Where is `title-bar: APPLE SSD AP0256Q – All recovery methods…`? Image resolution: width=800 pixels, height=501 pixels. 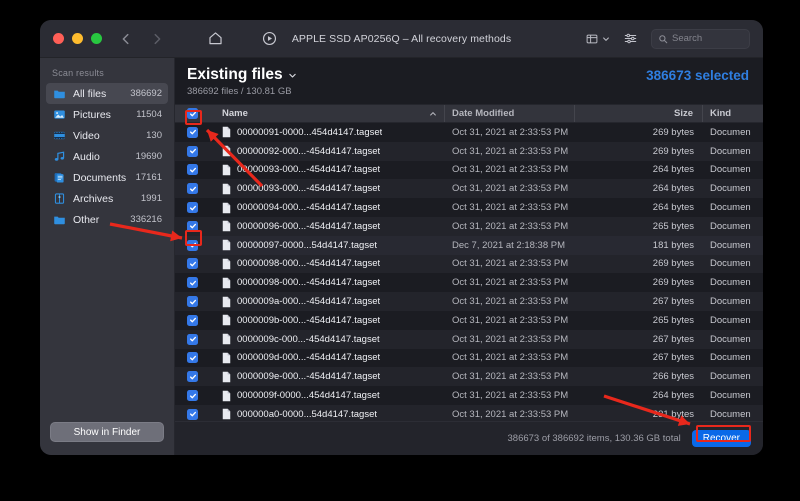
title-bar: APPLE SSD AP0256Q – All recovery methods… is located at coordinates (401, 39).